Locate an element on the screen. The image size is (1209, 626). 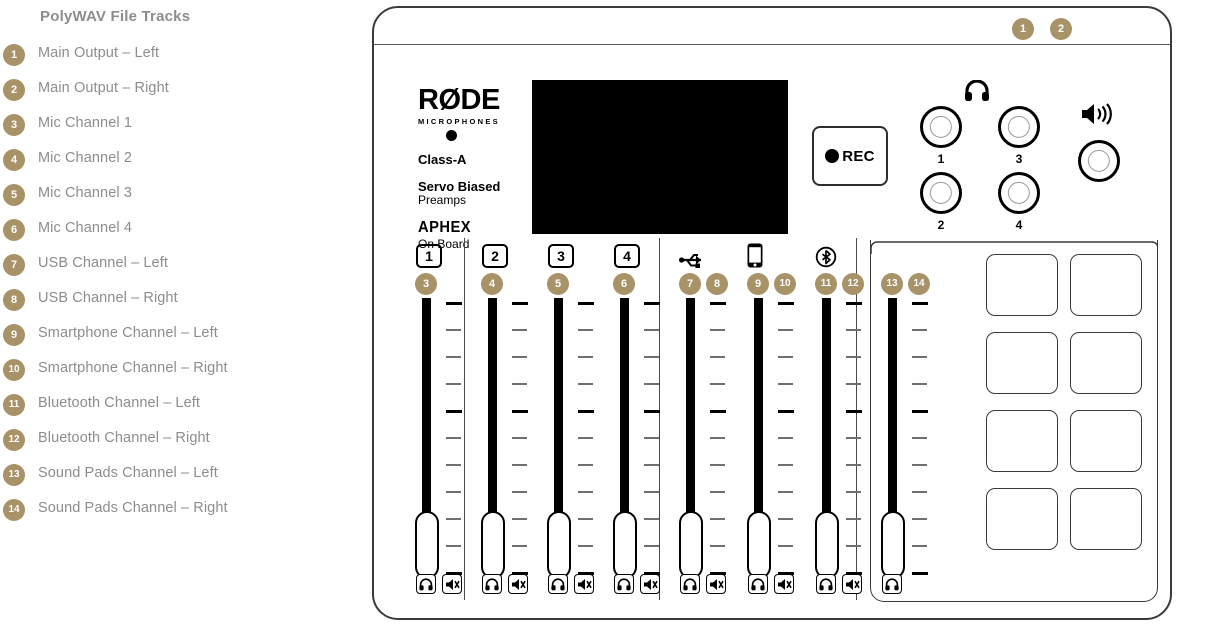
legend-label-8: USB Channel – Right is located at coordinates (108, 298).